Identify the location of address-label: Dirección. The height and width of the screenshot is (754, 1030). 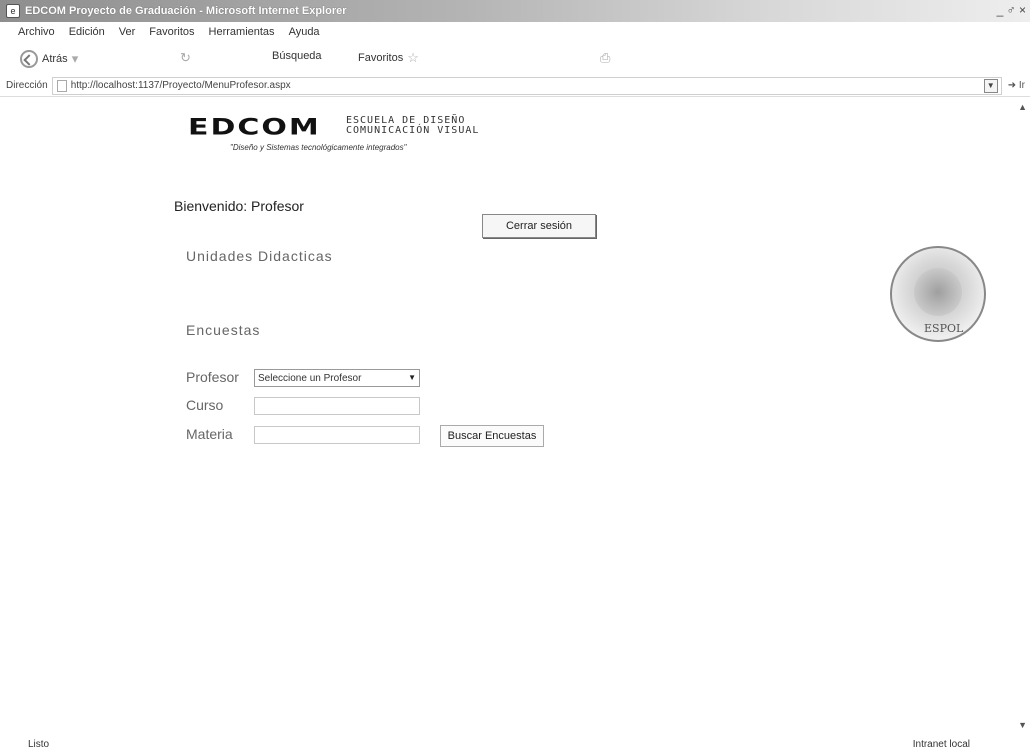
(27, 85).